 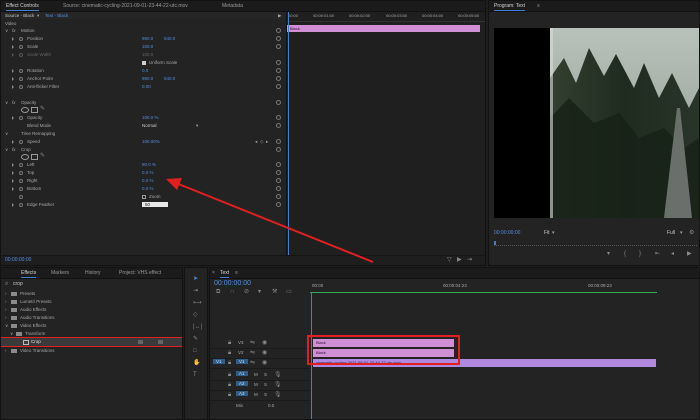 I want to click on slip-tool-icon: |↔|, so click(x=197, y=327).